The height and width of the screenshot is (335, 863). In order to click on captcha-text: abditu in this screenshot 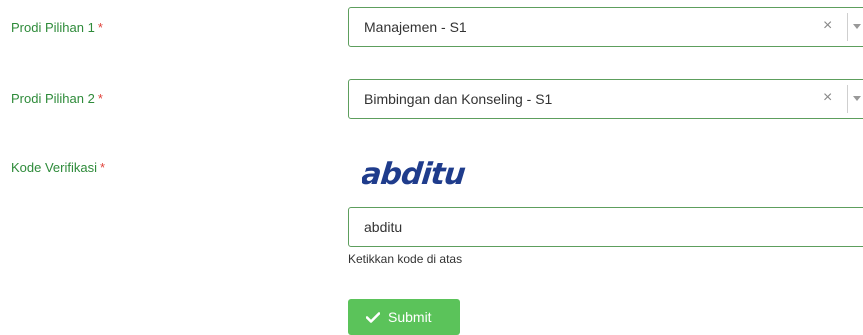, I will do `click(414, 174)`.